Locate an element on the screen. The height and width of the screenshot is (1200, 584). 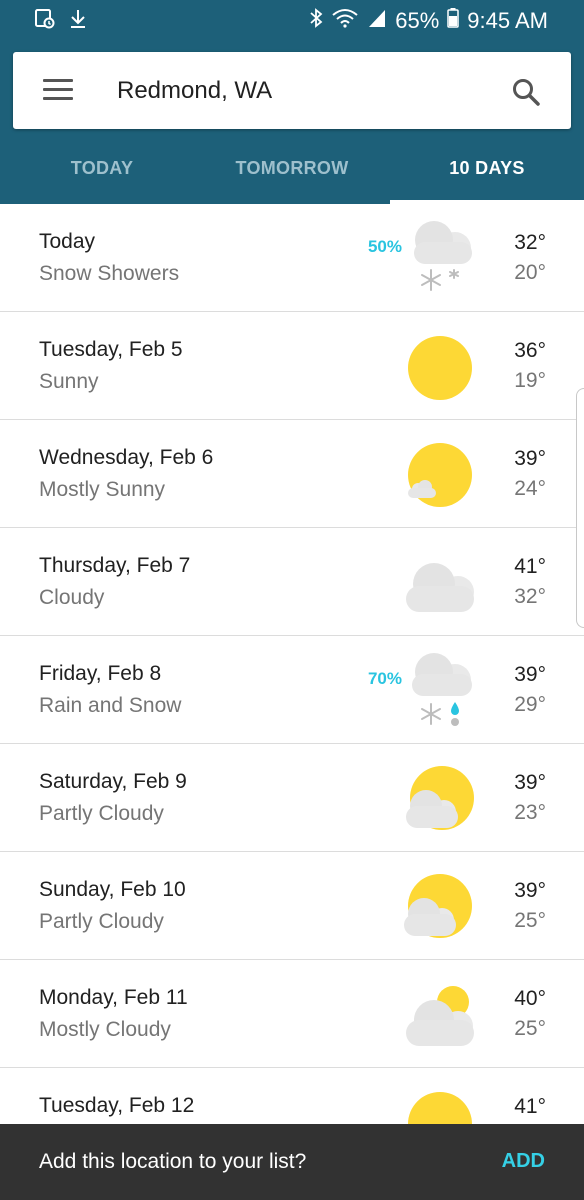
day-label: Tuesday, Feb 5 is located at coordinates (111, 349).